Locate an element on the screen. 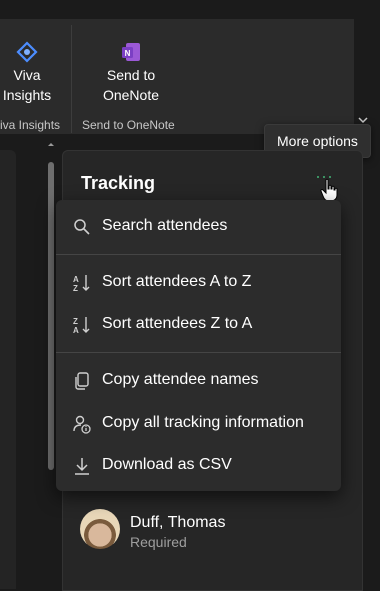  menu-item-download-csv: Download as CSV is located at coordinates (198, 466).